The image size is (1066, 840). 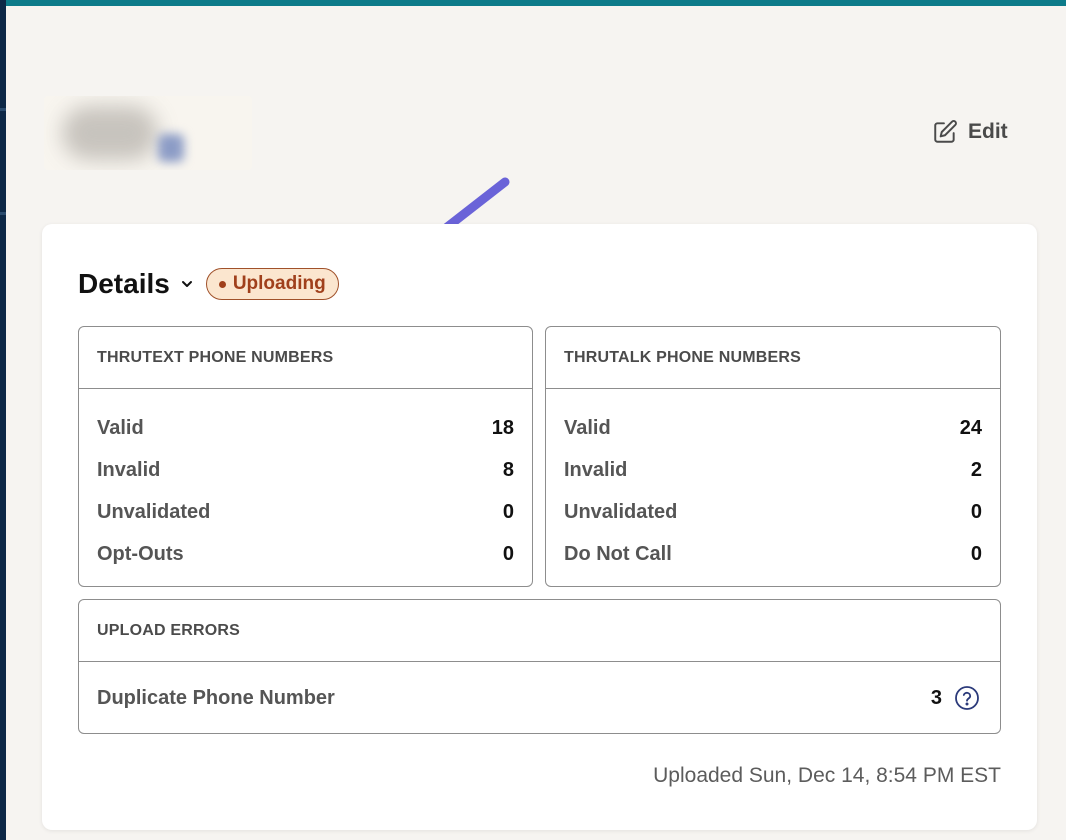 What do you see at coordinates (508, 469) in the screenshot?
I see `stat-value: 8` at bounding box center [508, 469].